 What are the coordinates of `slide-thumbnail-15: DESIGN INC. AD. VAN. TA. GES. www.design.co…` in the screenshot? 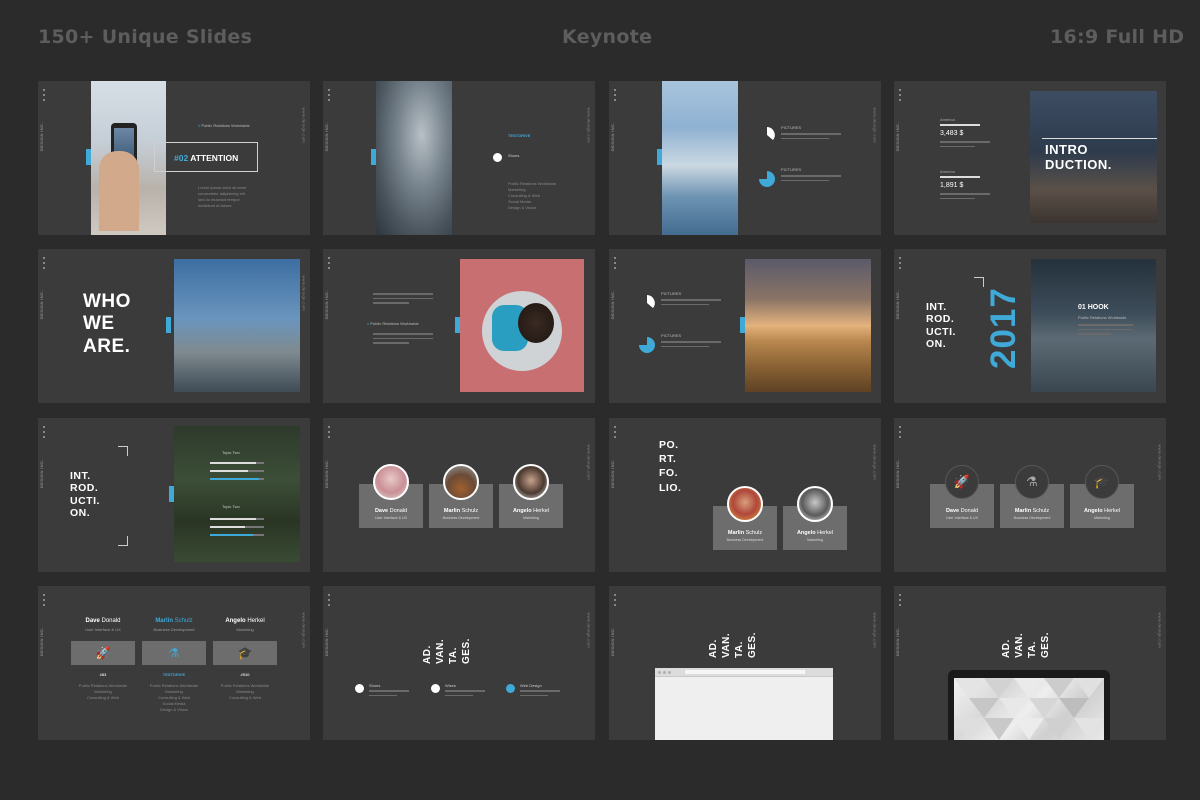 It's located at (745, 663).